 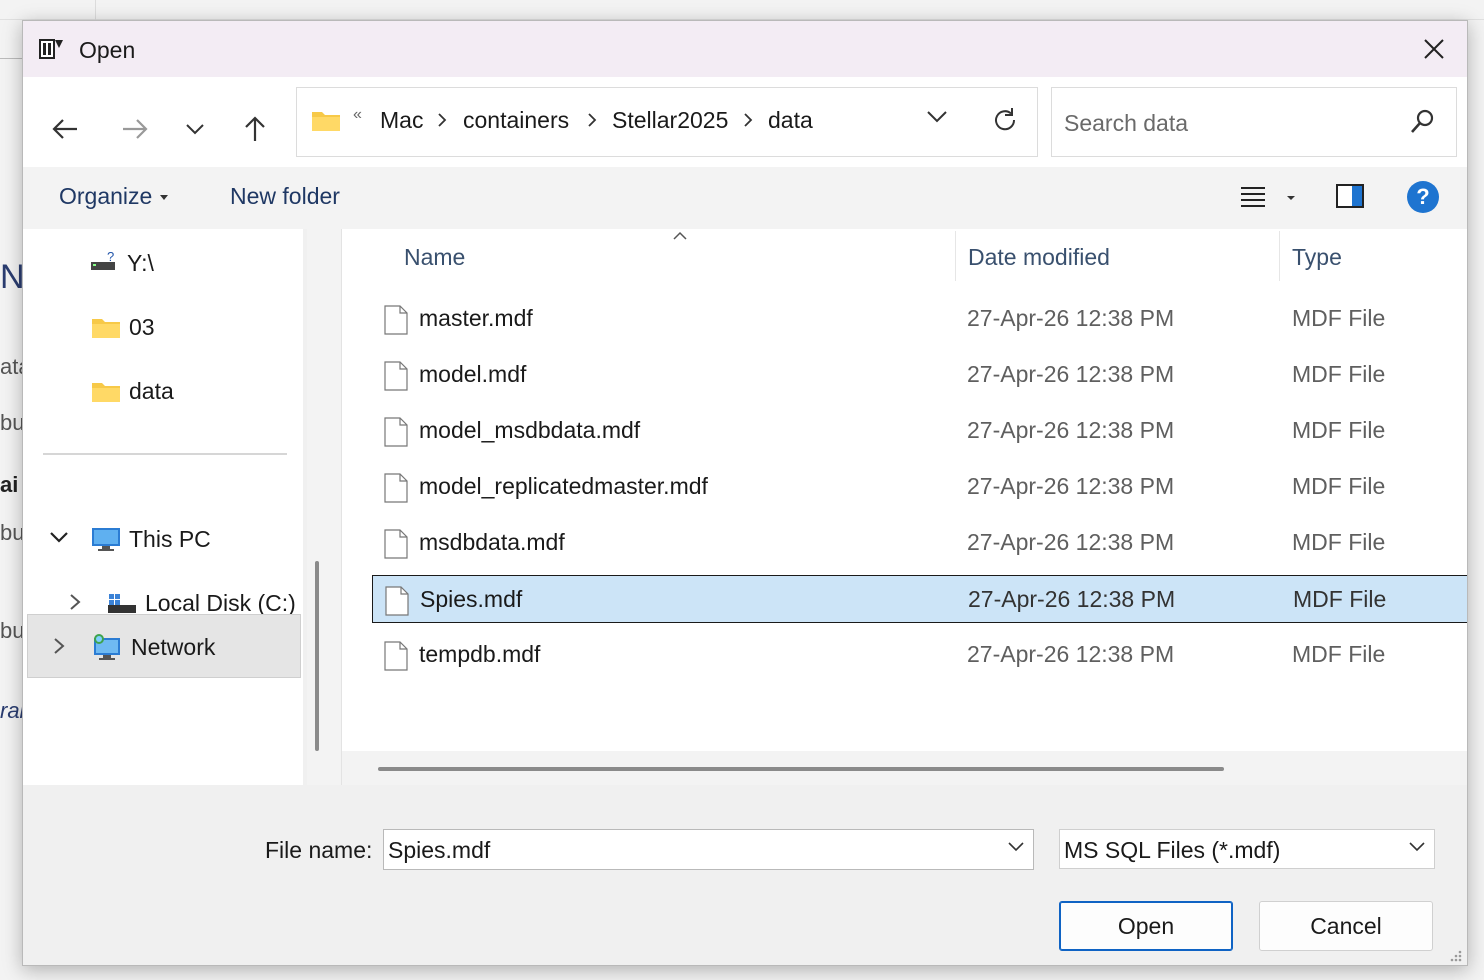 What do you see at coordinates (919, 655) in the screenshot?
I see `file-row: tempdb.mdf 27-Apr-26 12:38 PM MDF File` at bounding box center [919, 655].